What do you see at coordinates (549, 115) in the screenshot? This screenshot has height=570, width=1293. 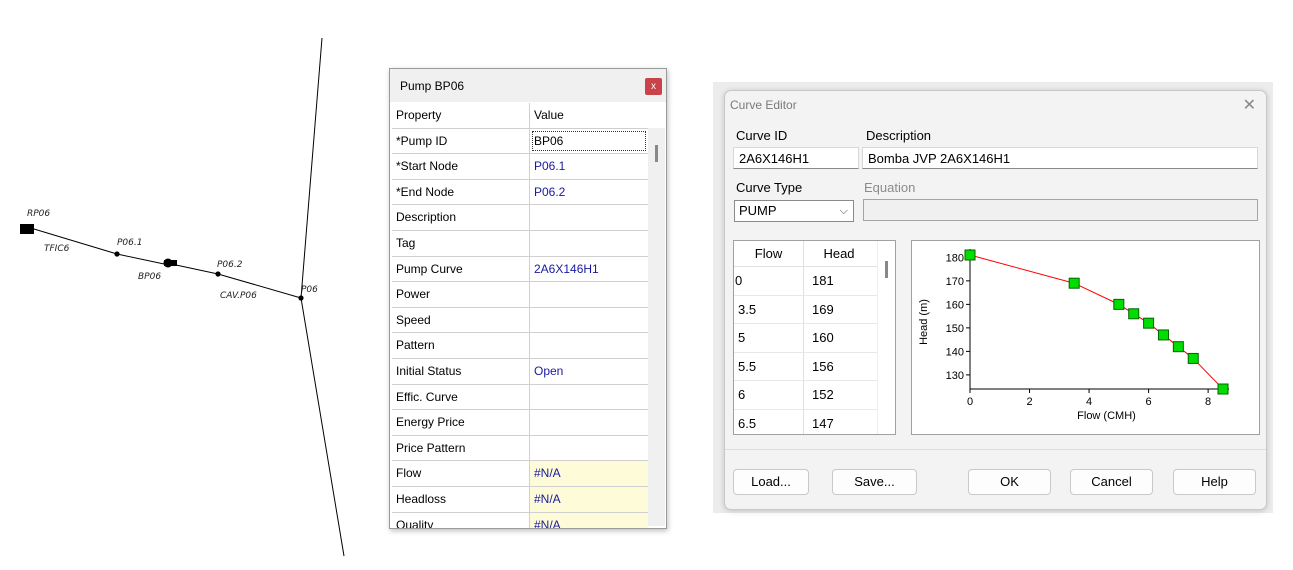 I see `column-header-value: Value` at bounding box center [549, 115].